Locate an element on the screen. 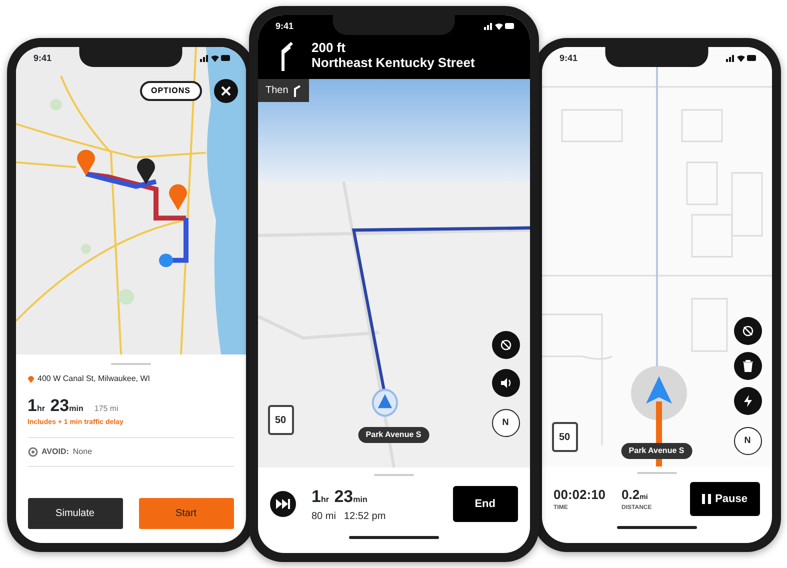 The height and width of the screenshot is (568, 787). avoid-label: AVOID: is located at coordinates (55, 452).